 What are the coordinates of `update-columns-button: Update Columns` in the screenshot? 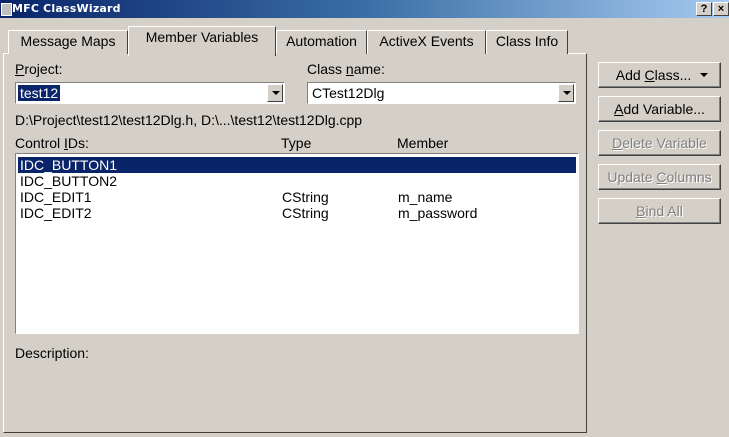 It's located at (659, 177).